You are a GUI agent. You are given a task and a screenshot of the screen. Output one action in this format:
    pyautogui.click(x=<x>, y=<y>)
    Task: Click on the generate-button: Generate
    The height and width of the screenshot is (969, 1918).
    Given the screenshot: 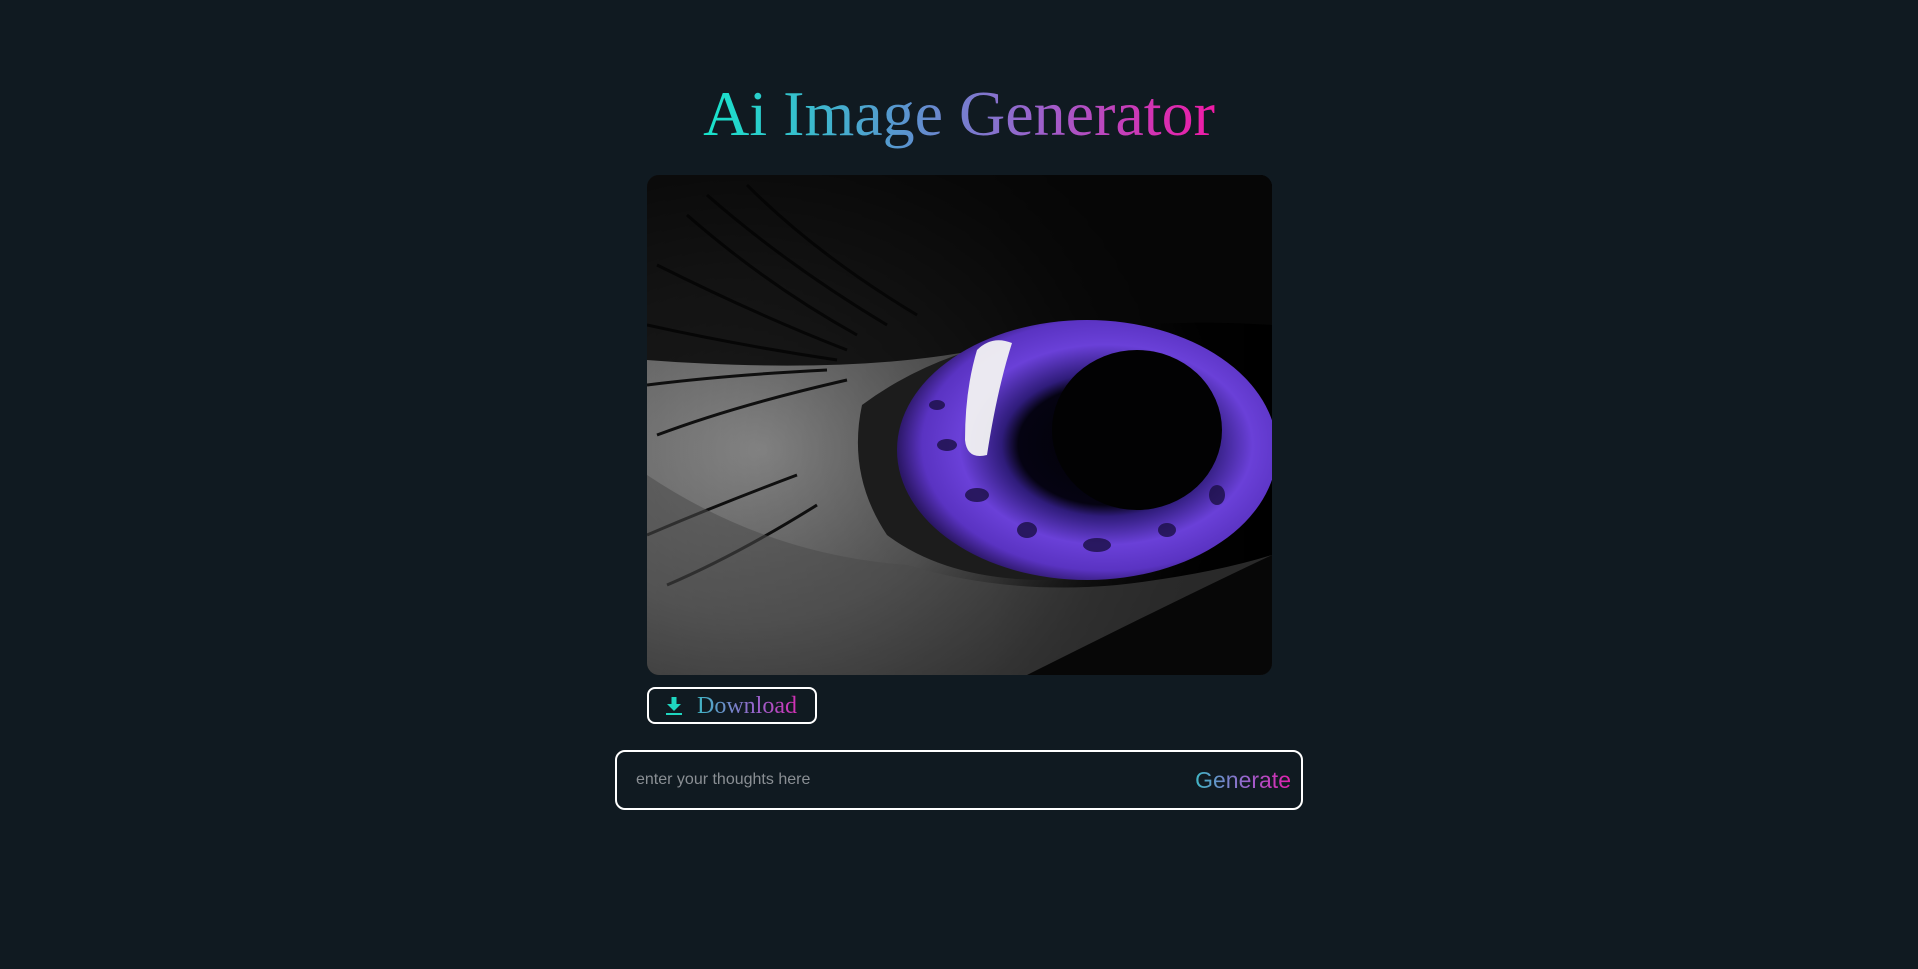 What is the action you would take?
    pyautogui.click(x=1242, y=780)
    